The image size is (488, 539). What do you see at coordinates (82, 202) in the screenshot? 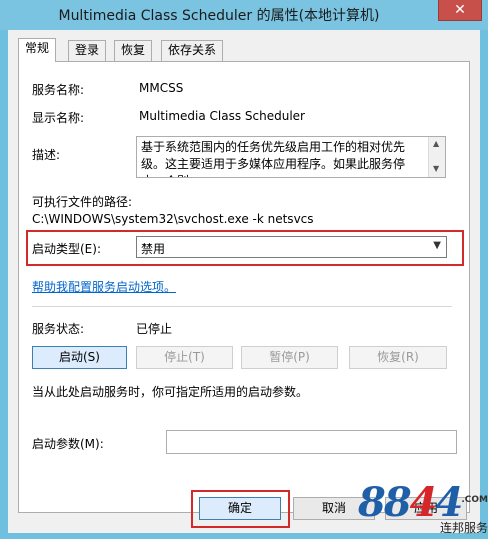
I see `exe-path-label: 可执行文件的路径:` at bounding box center [82, 202].